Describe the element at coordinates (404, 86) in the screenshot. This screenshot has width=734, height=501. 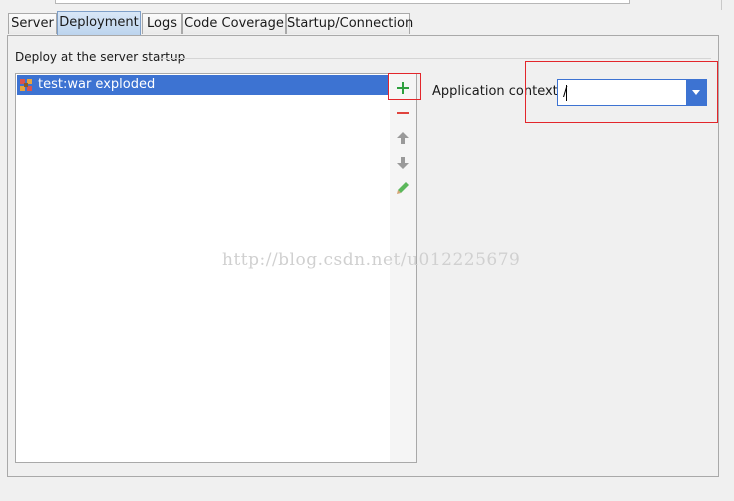
I see `add-button-highlight` at that location.